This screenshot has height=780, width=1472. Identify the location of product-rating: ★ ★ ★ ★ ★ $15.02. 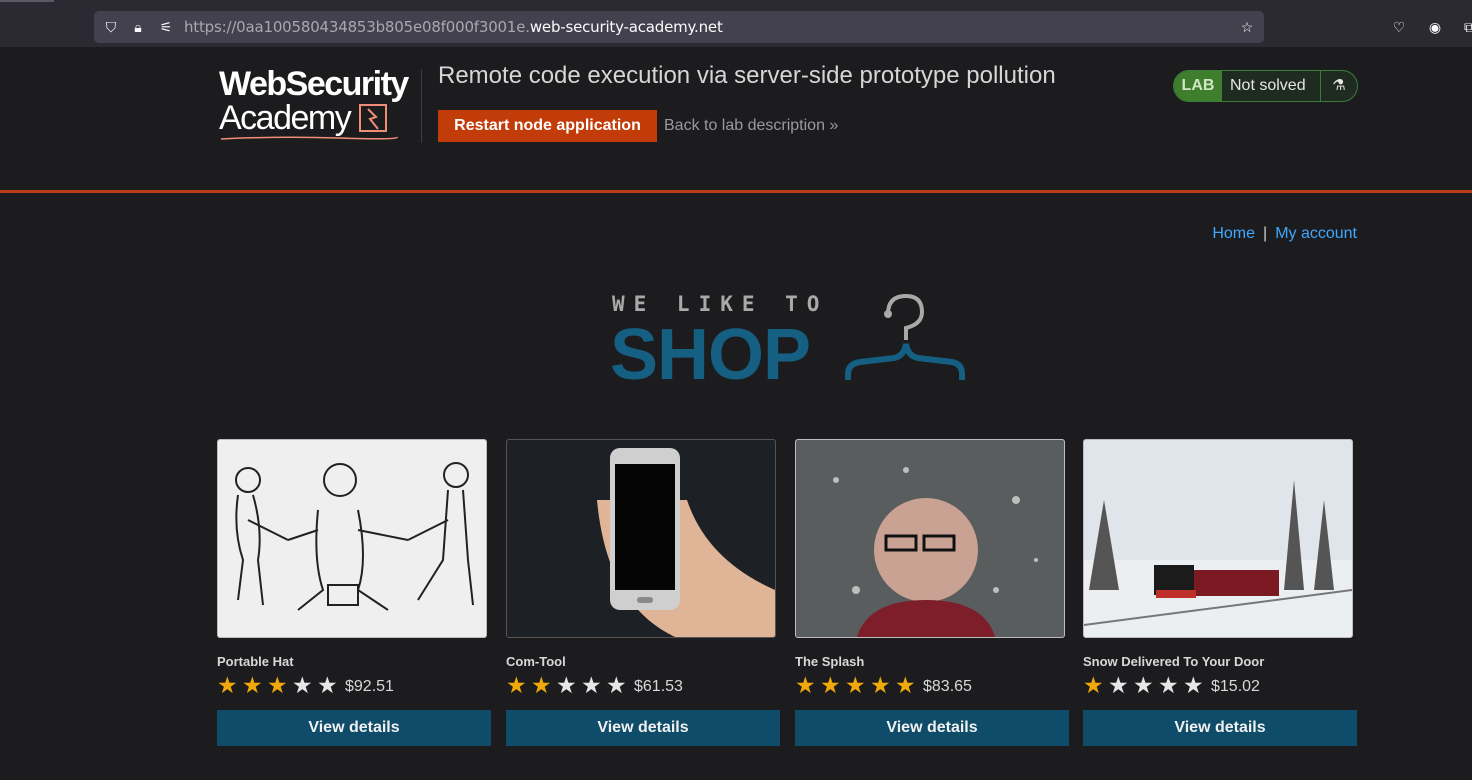
(1220, 685).